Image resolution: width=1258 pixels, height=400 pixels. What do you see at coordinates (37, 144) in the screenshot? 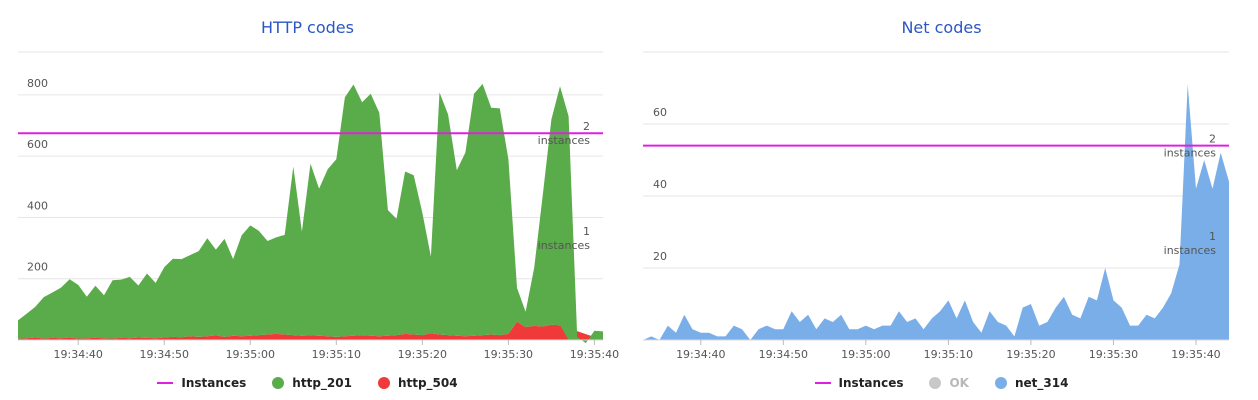
I see `y-tick-label: 600` at bounding box center [37, 144].